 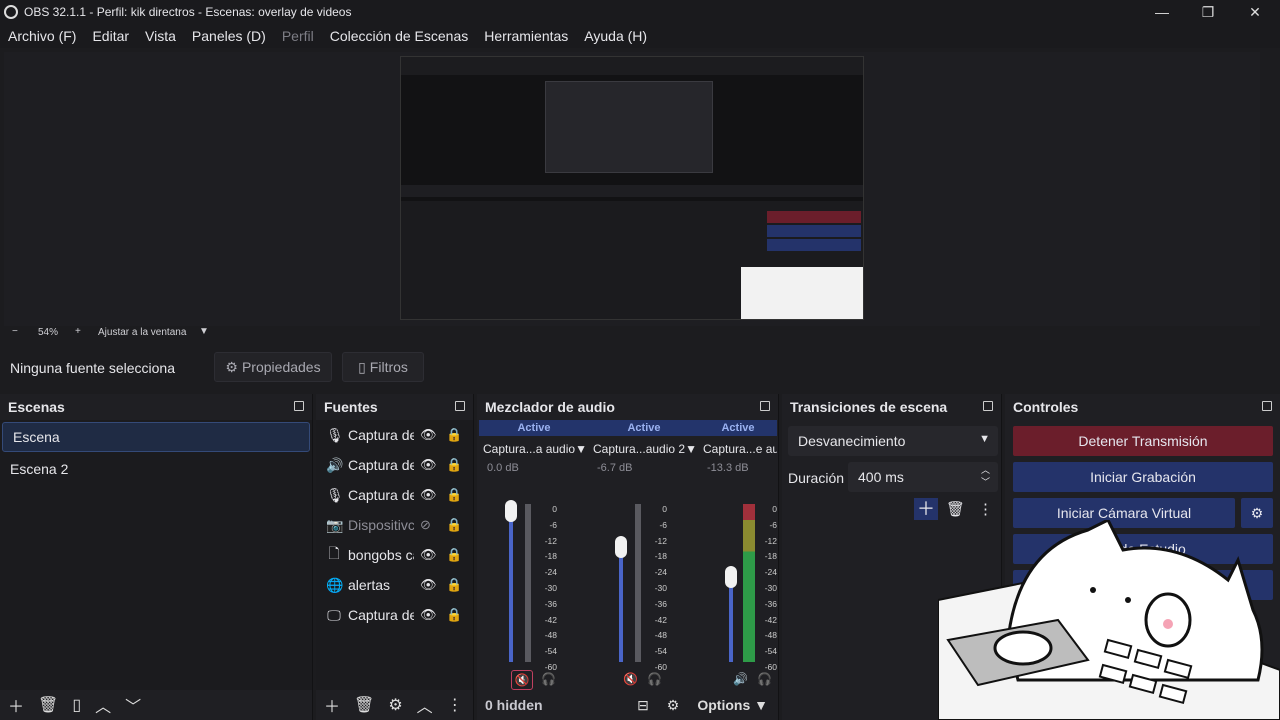 What do you see at coordinates (394, 525) in the screenshot?
I see `source-item: 📷 Dispositivc ⊘ 🔒` at bounding box center [394, 525].